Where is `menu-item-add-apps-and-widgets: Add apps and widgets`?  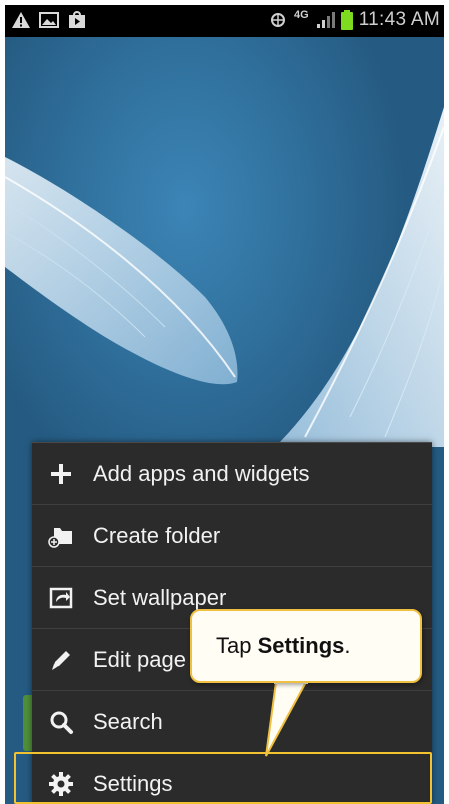 menu-item-add-apps-and-widgets: Add apps and widgets is located at coordinates (232, 474).